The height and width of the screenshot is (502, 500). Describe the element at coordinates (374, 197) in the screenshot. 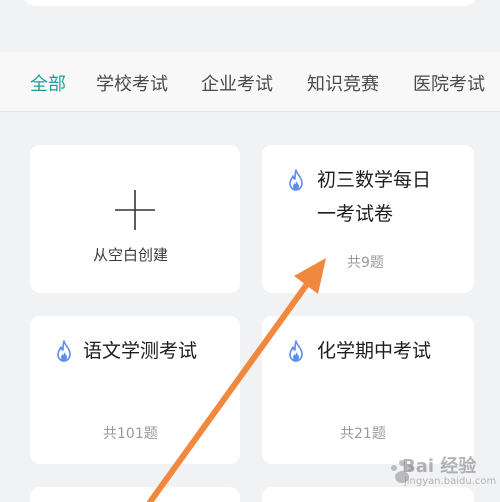

I see `template-title: 初三数学每日 一考试卷` at that location.